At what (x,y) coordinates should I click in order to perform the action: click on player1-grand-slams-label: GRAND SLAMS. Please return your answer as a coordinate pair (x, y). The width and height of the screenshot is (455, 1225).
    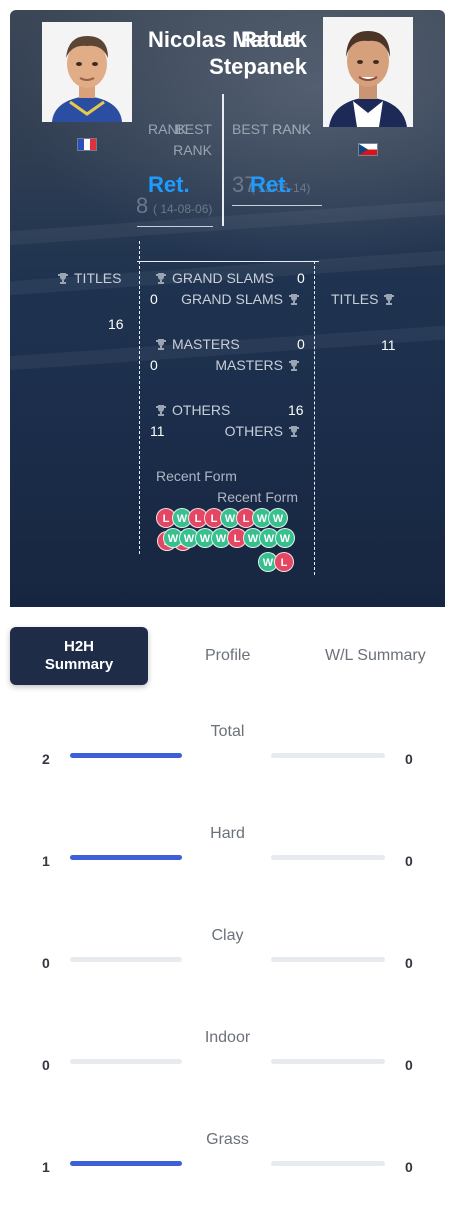
    Looking at the image, I should click on (215, 278).